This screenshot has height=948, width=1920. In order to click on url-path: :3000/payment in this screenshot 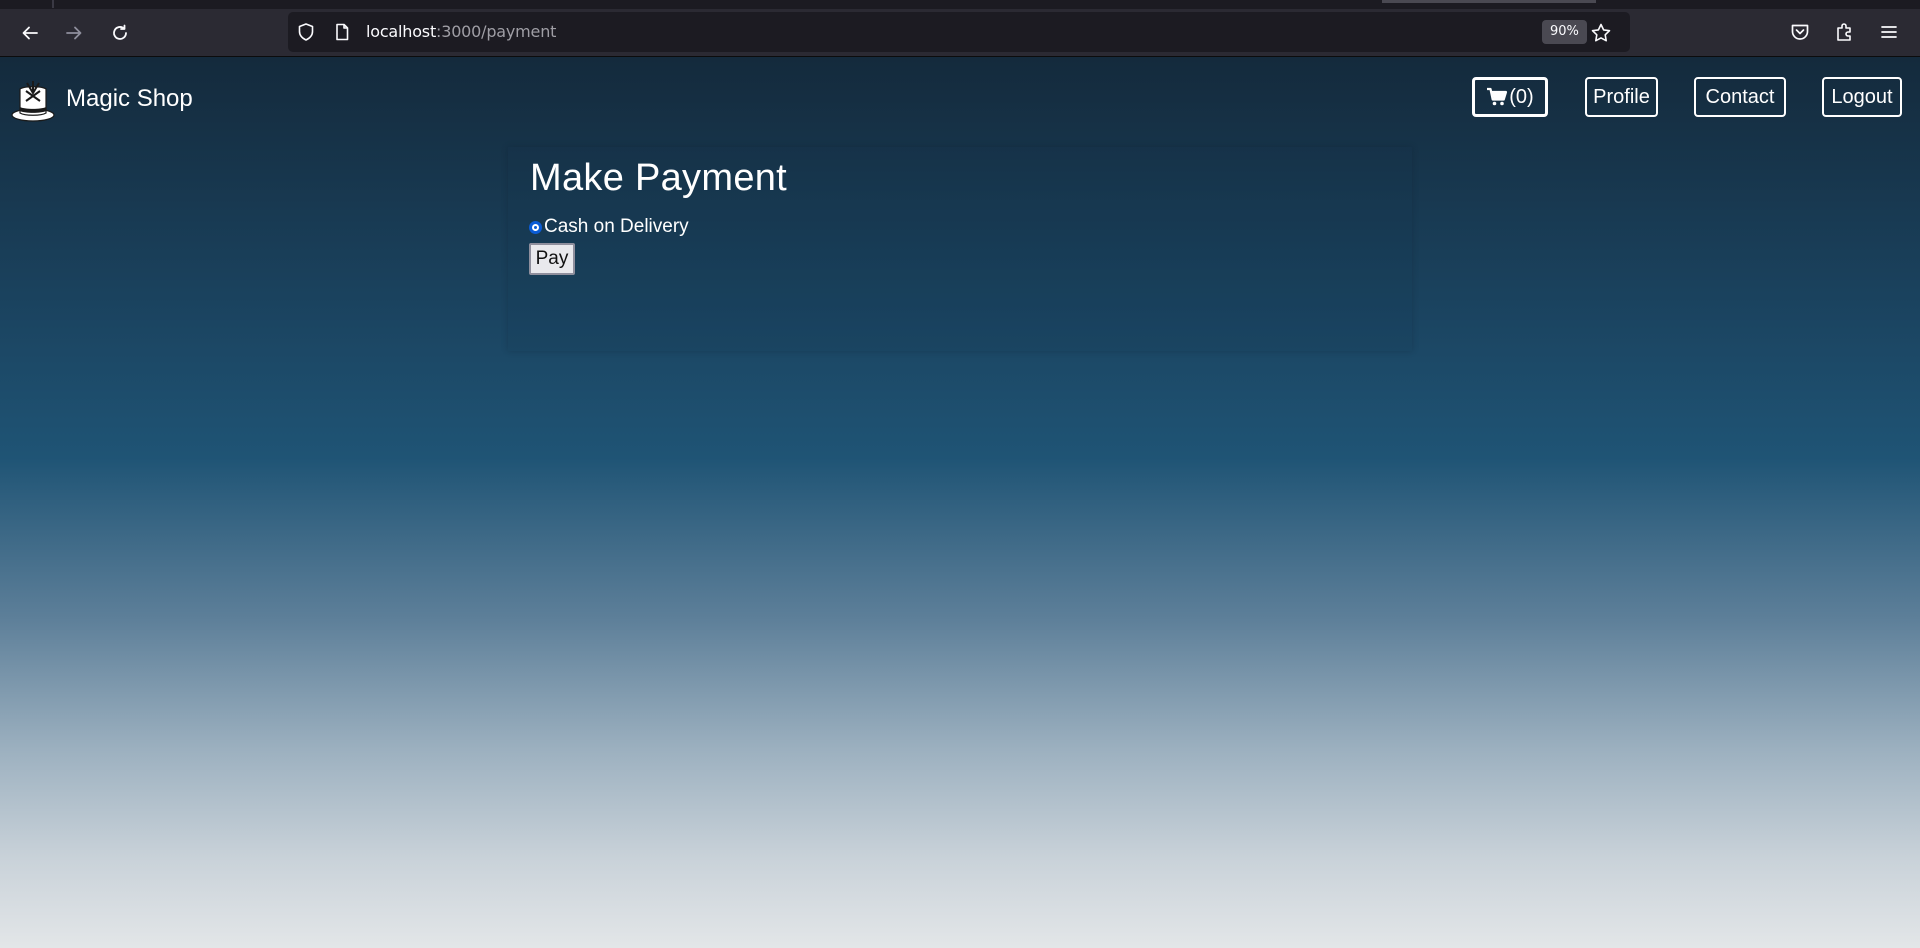, I will do `click(496, 31)`.